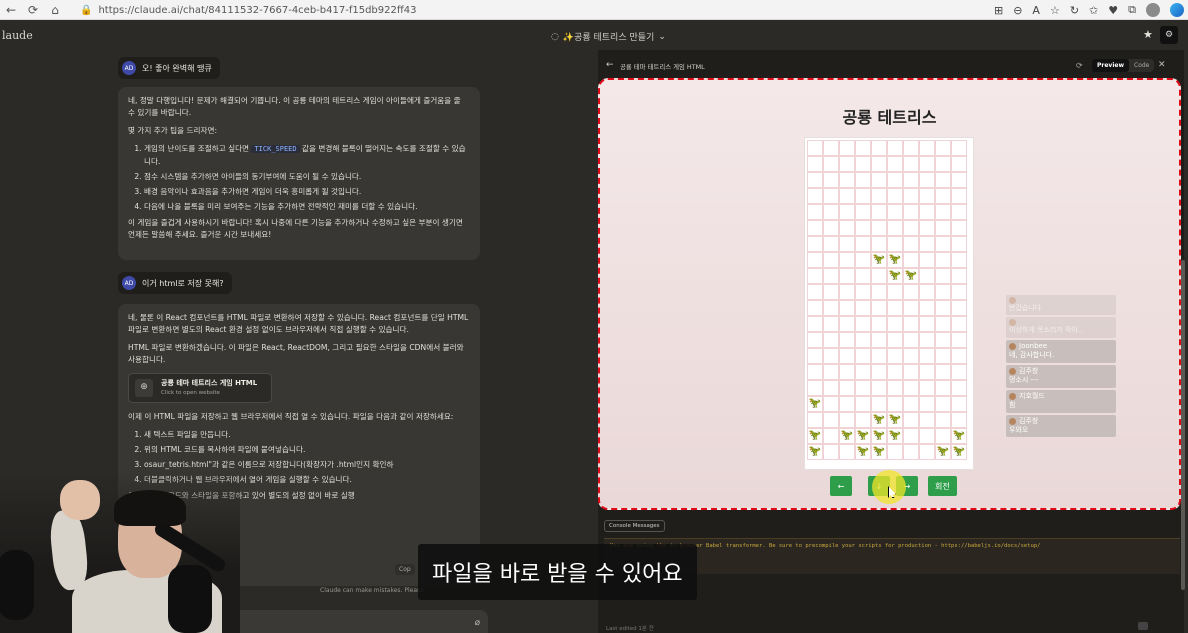 The height and width of the screenshot is (633, 1188). Describe the element at coordinates (477, 623) in the screenshot. I see `paperclip-icon: ⌀` at that location.